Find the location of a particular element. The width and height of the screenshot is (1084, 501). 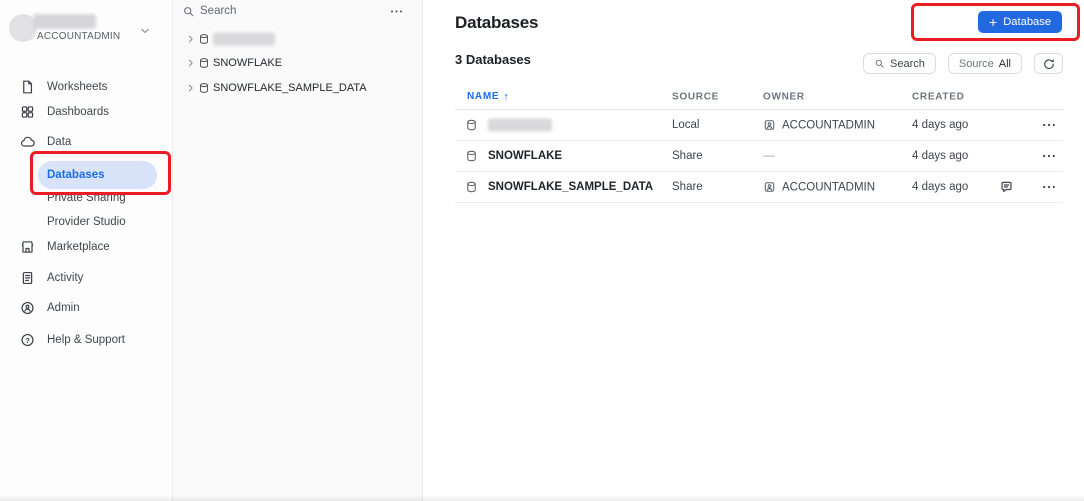

plus-icon: + is located at coordinates (993, 22).